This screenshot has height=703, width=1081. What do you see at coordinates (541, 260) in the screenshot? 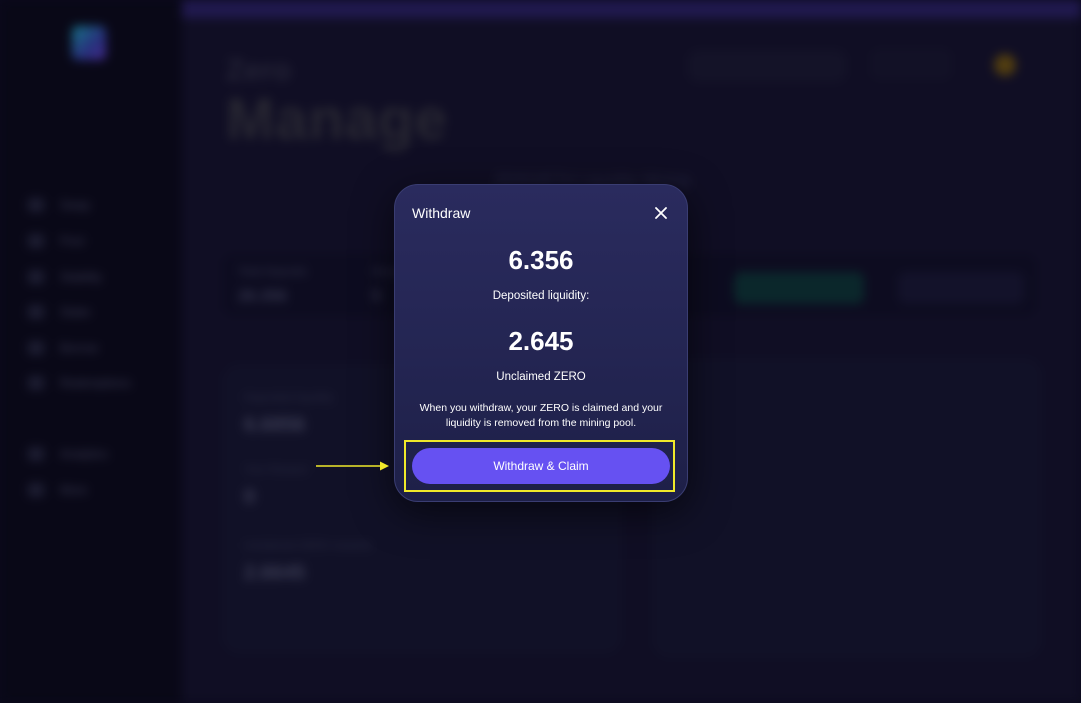
I see `deposited-amount: 6.356` at bounding box center [541, 260].